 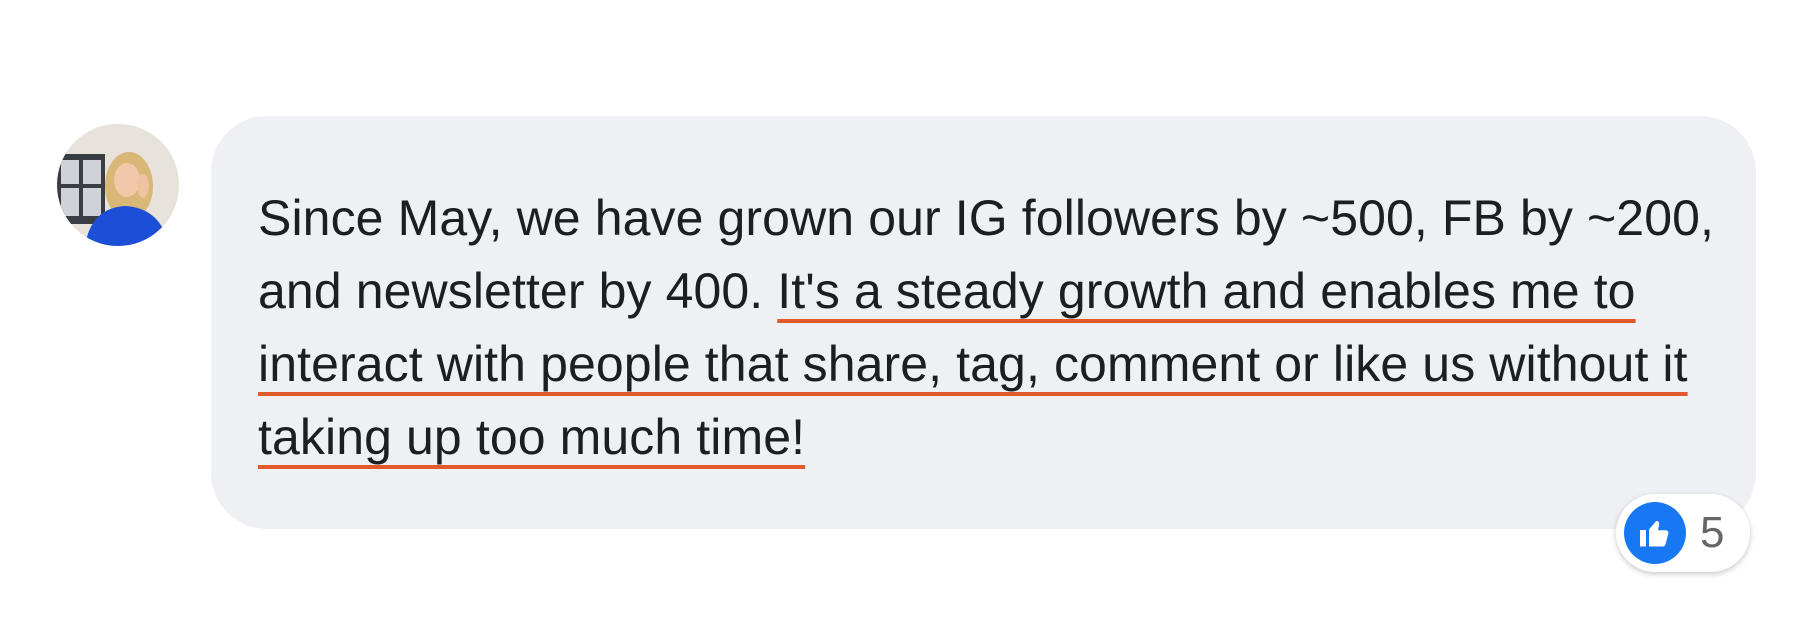 I want to click on thumbs-up-icon, so click(x=1655, y=533).